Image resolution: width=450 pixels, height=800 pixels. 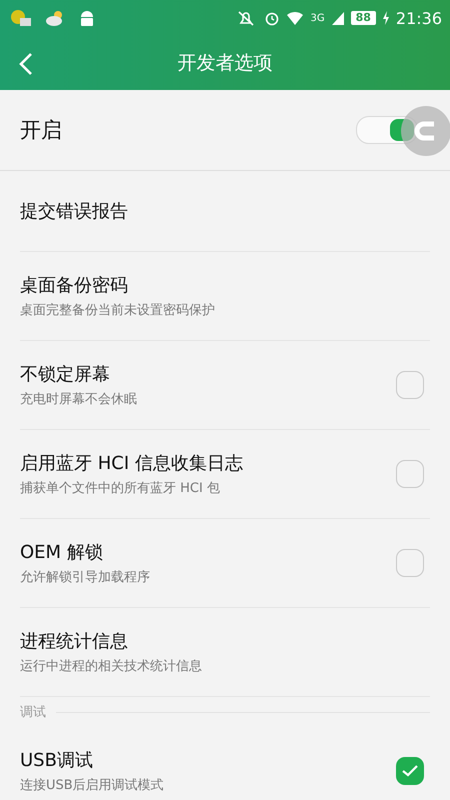 I want to click on setting-description: 连接USB后启用调试模式, so click(x=92, y=785).